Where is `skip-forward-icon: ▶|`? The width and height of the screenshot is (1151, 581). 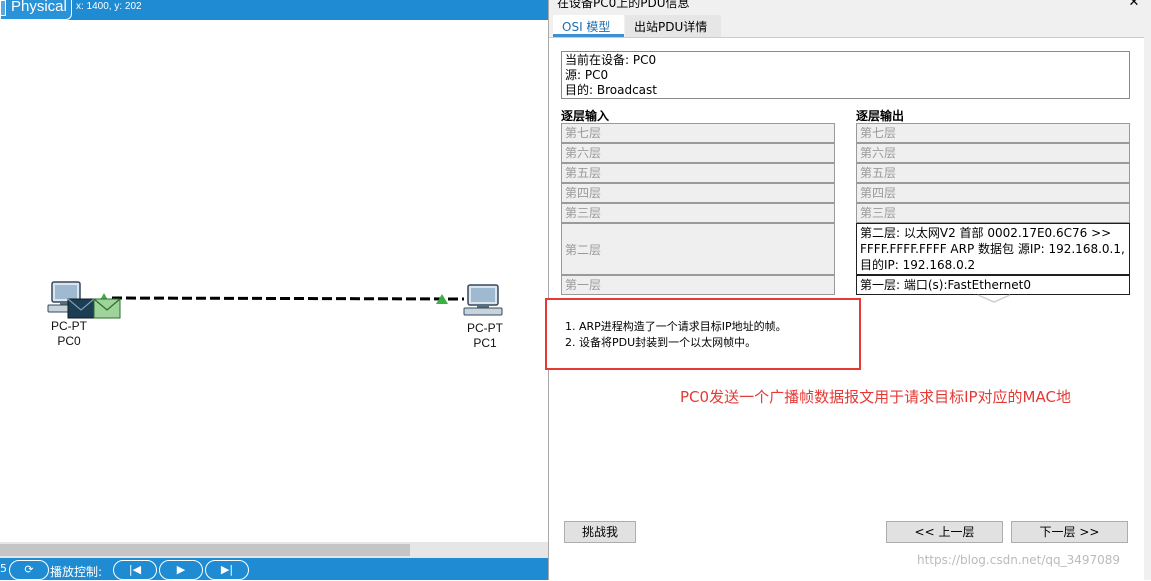 skip-forward-icon: ▶| is located at coordinates (227, 569).